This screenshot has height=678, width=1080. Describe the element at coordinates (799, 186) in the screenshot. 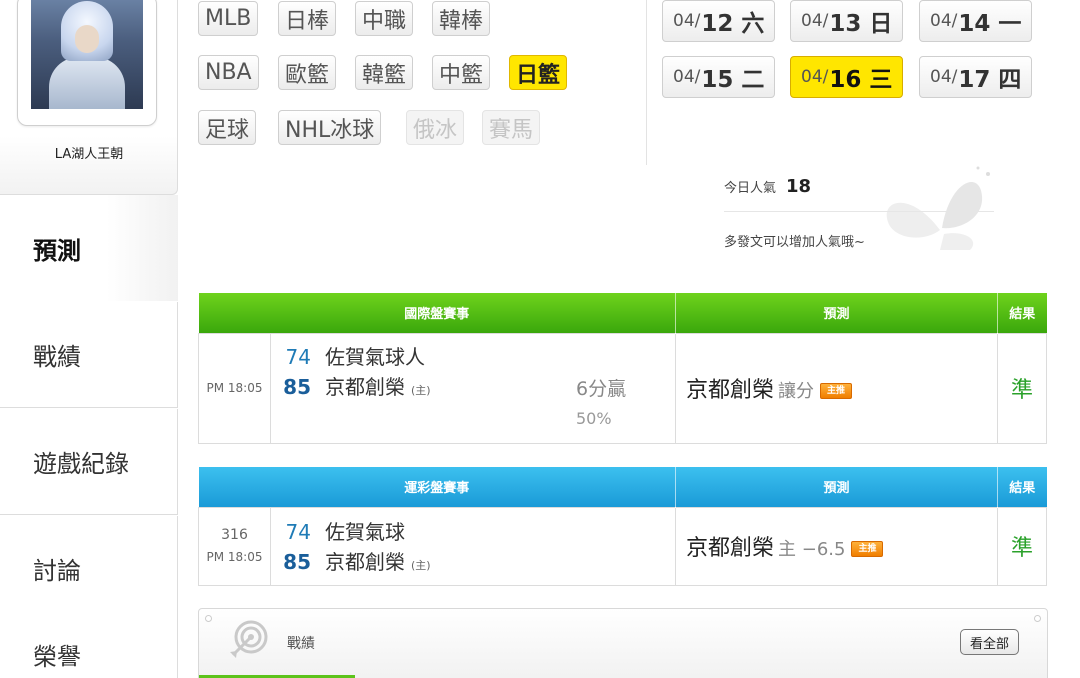

I see `popularity-value: 18` at that location.